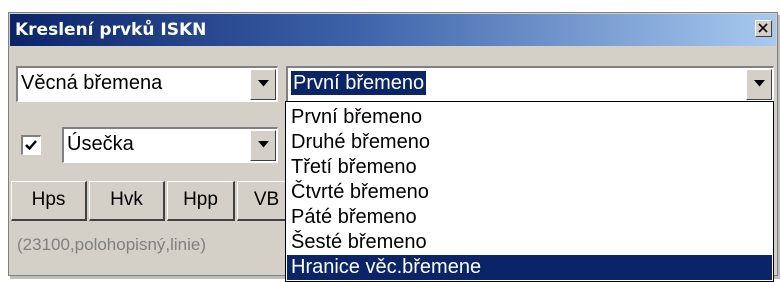  Describe the element at coordinates (92, 83) in the screenshot. I see `layer-combo-value: Věcná břemena` at that location.